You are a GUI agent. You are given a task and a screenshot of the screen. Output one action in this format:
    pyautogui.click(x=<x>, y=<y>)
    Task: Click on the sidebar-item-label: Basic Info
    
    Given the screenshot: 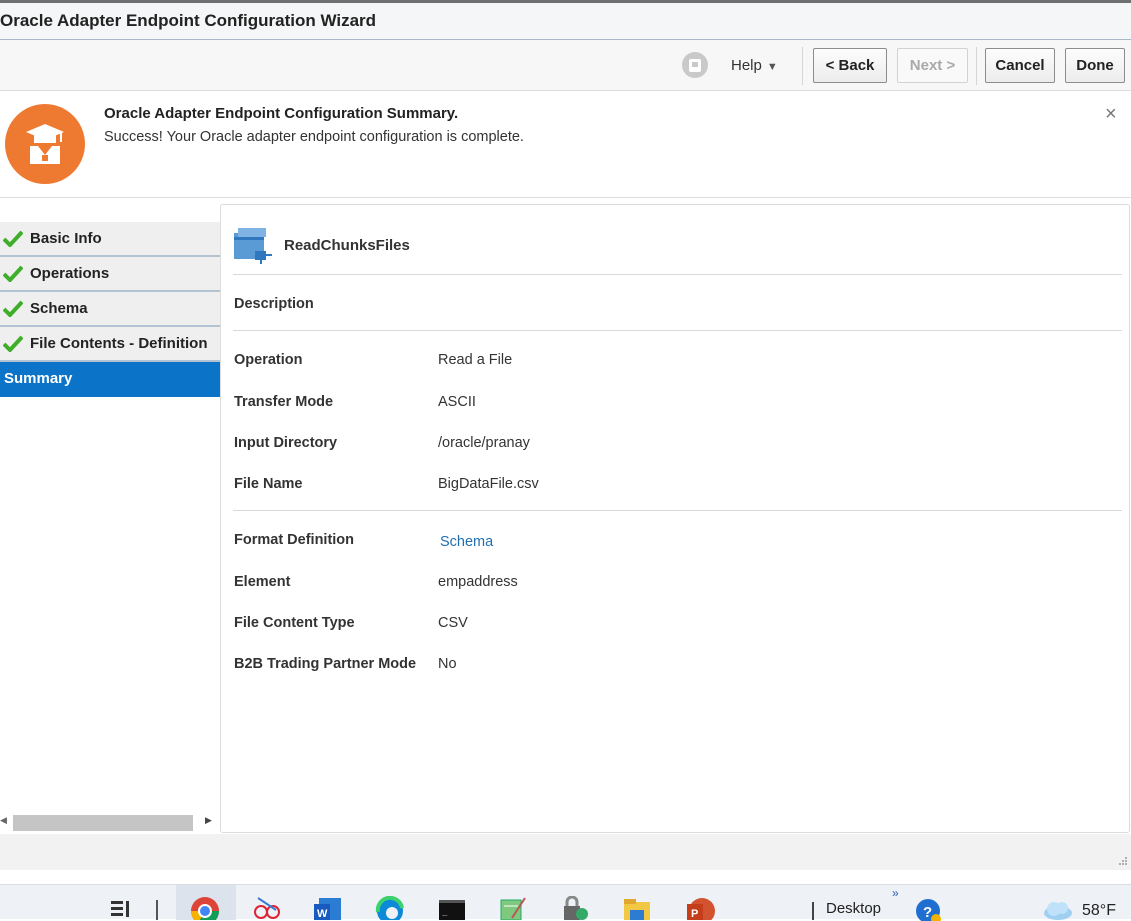 What is the action you would take?
    pyautogui.click(x=66, y=238)
    